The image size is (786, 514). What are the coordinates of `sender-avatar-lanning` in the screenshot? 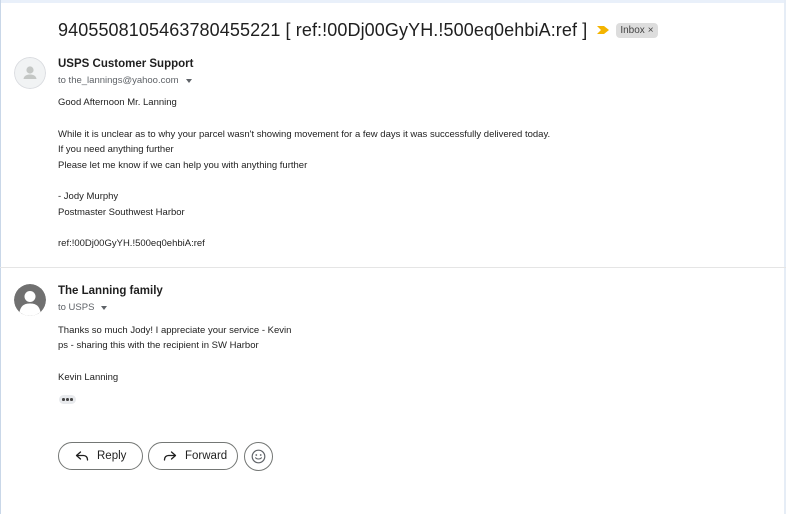 It's located at (30, 300).